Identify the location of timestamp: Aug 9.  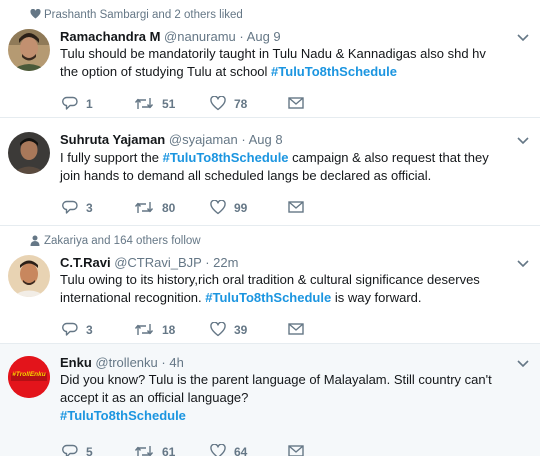
(264, 36).